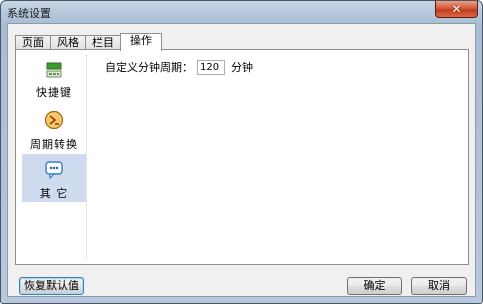 This screenshot has width=483, height=304. Describe the element at coordinates (54, 70) in the screenshot. I see `keyboard-icon` at that location.